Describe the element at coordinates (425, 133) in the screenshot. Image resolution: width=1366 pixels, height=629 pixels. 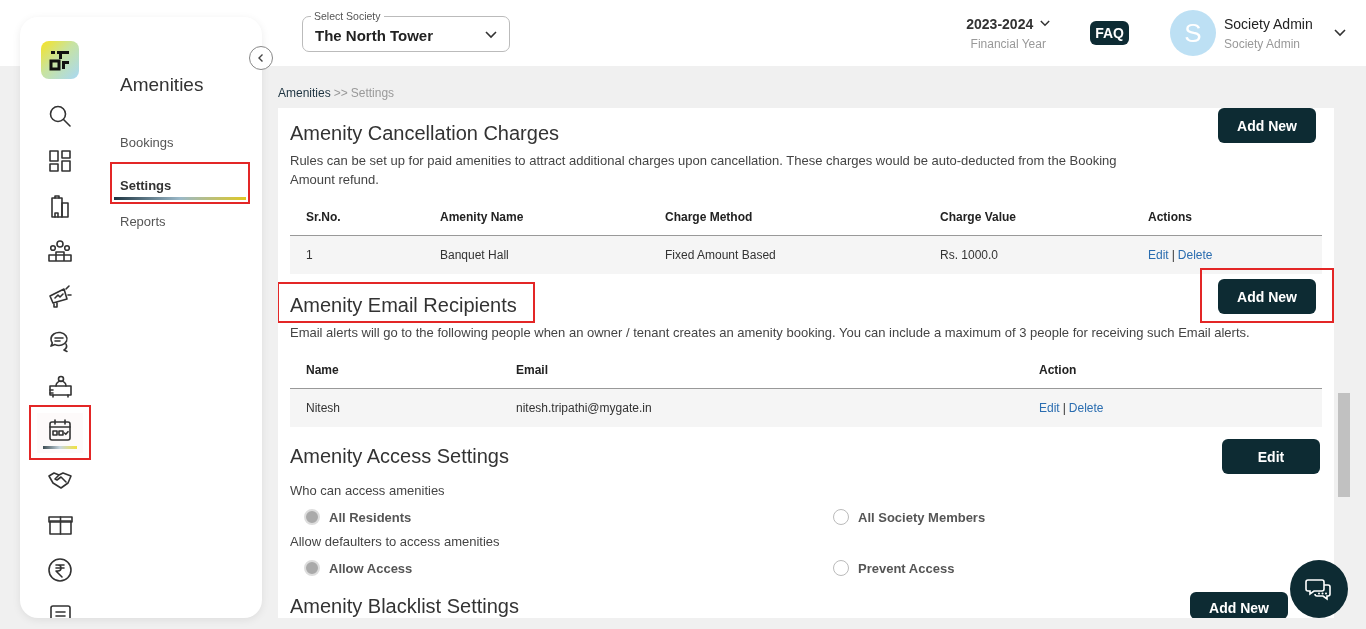
I see `section-title: Amenity Cancellation Charges` at that location.